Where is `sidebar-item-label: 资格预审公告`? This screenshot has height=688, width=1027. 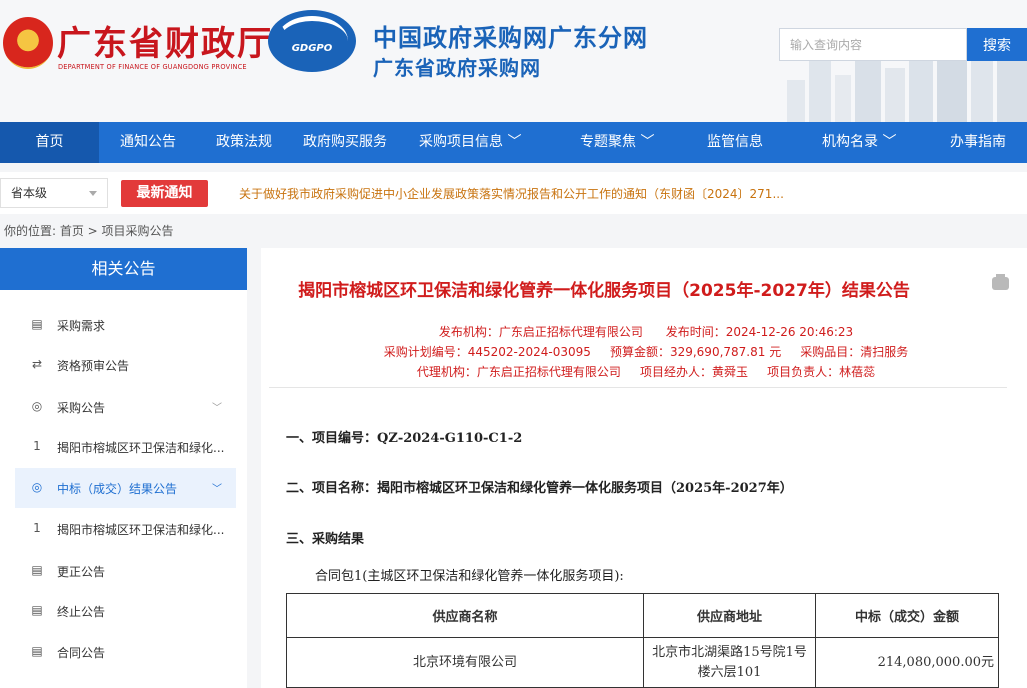 sidebar-item-label: 资格预审公告 is located at coordinates (93, 366).